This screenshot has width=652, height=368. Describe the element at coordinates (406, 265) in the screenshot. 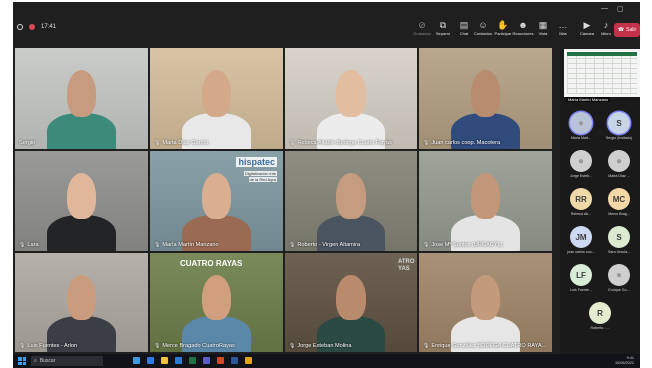

I see `cuatro-rayas-sign: ATRO YAS` at that location.